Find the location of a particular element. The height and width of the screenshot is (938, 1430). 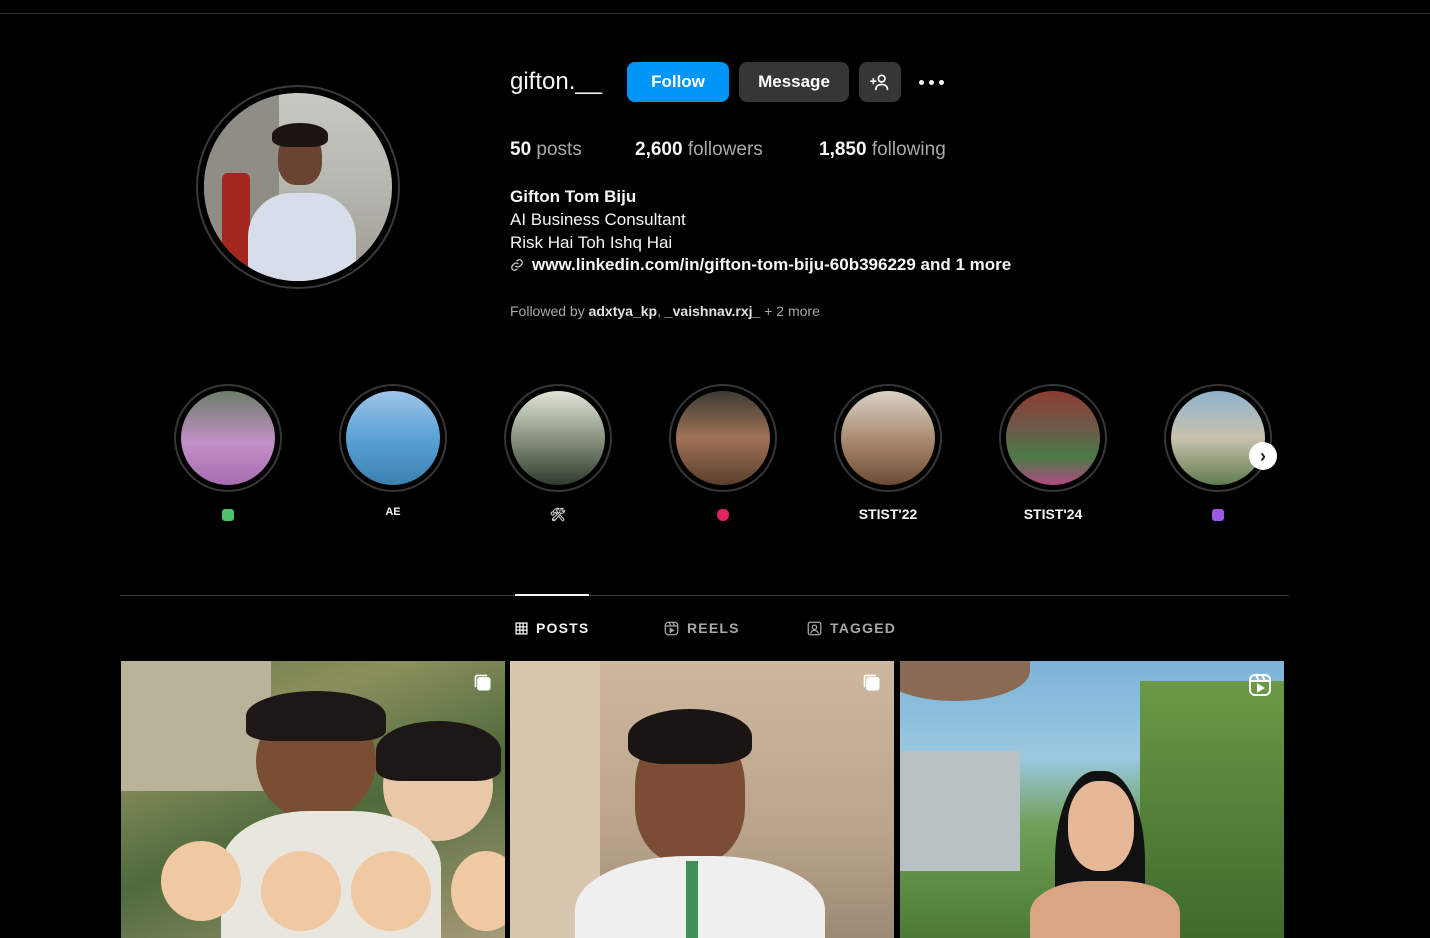

link-icon is located at coordinates (517, 265).